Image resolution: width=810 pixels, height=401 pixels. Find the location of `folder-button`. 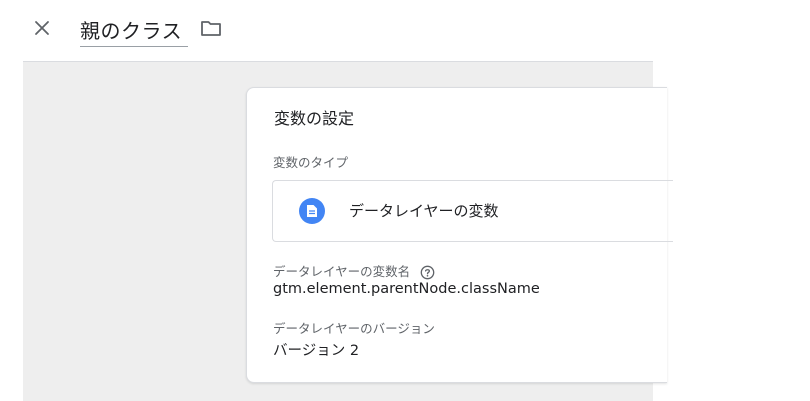

folder-button is located at coordinates (211, 28).